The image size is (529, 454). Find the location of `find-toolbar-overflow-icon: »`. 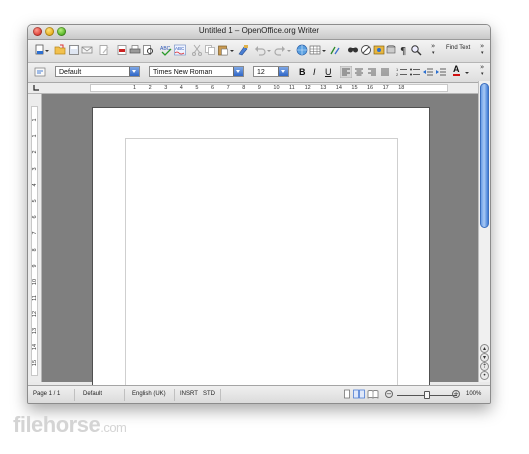

find-toolbar-overflow-icon: » is located at coordinates (482, 46).